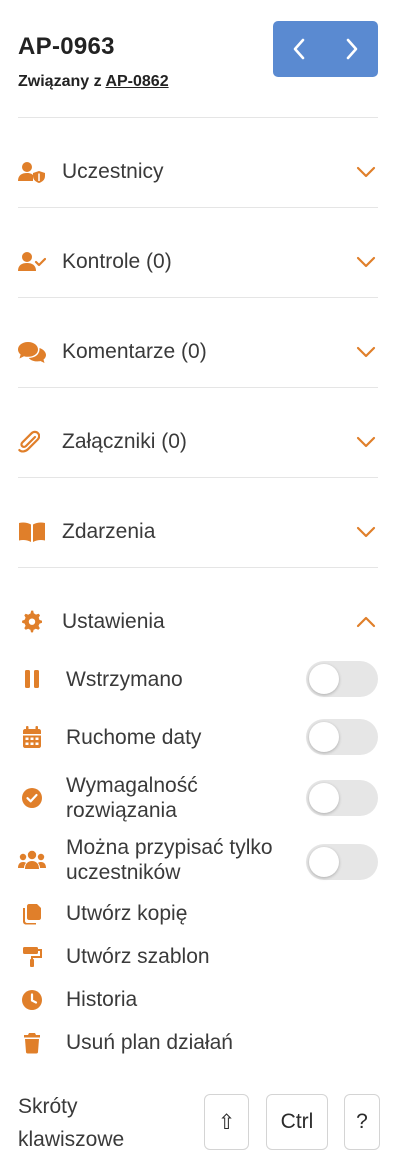  I want to click on section-label: Ustawienia, so click(113, 621).